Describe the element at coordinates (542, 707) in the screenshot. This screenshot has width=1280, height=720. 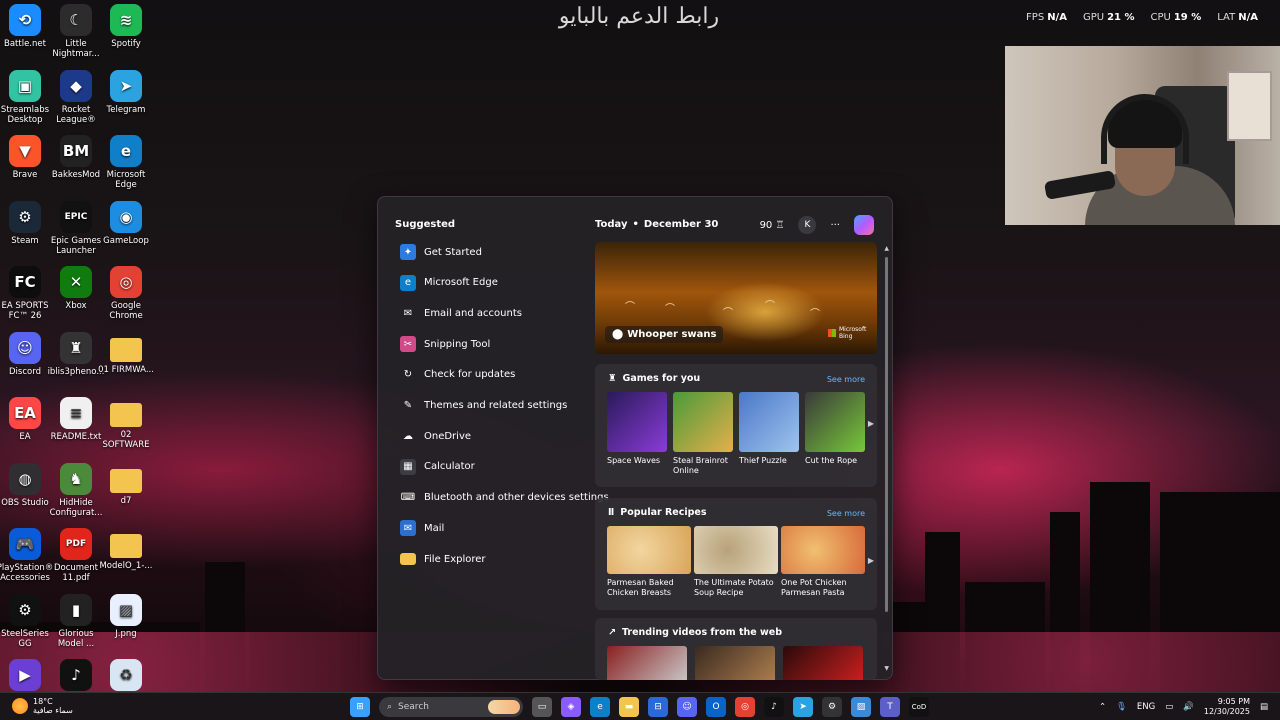
I see `task-view-icon: ▭` at that location.